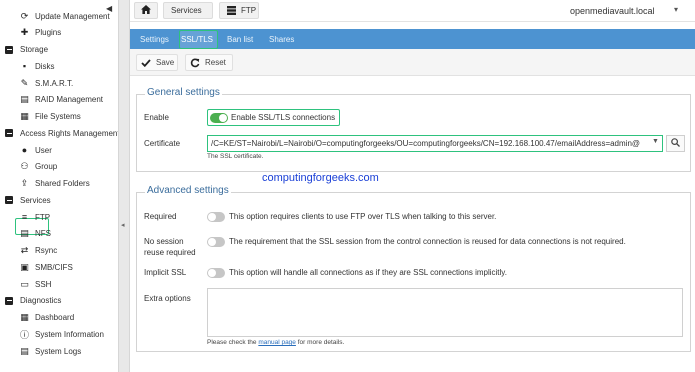 This screenshot has width=695, height=372. I want to click on sidebar-group-access-rights-management: Access Rights Management, so click(61, 133).